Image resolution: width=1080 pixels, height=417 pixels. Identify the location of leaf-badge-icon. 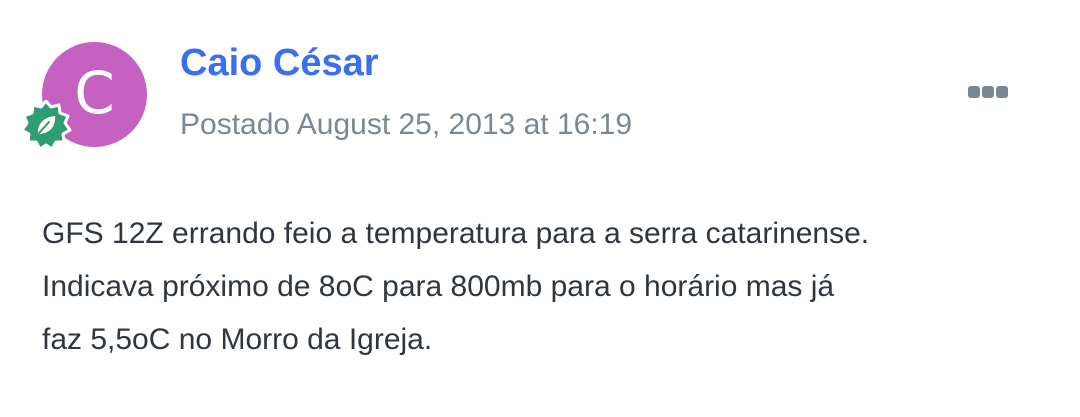
(46, 125).